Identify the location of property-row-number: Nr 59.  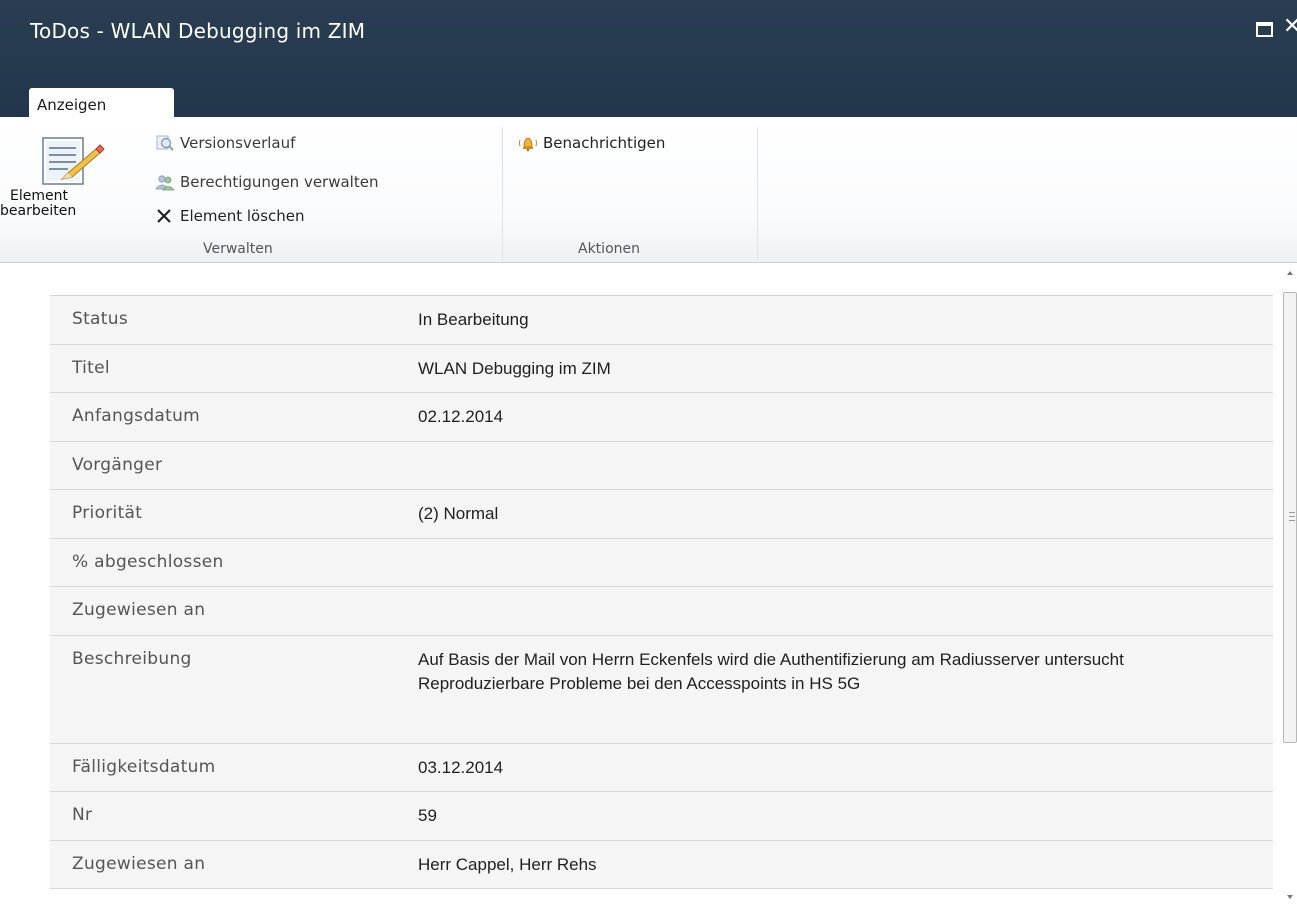
(661, 816).